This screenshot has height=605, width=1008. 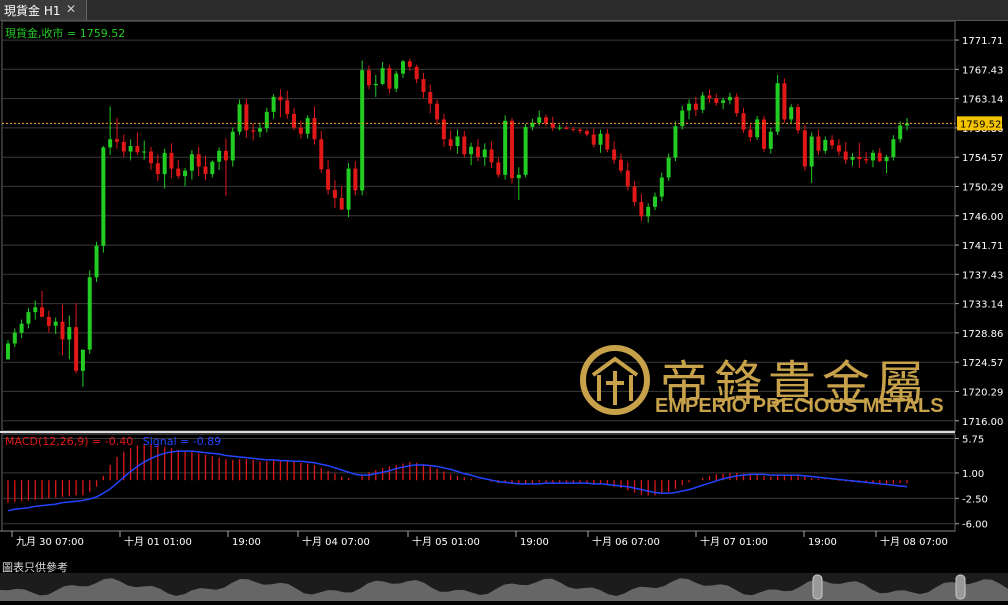 I want to click on watermark-english-text: EMPERIO PRECIOUS METALS, so click(x=799, y=406).